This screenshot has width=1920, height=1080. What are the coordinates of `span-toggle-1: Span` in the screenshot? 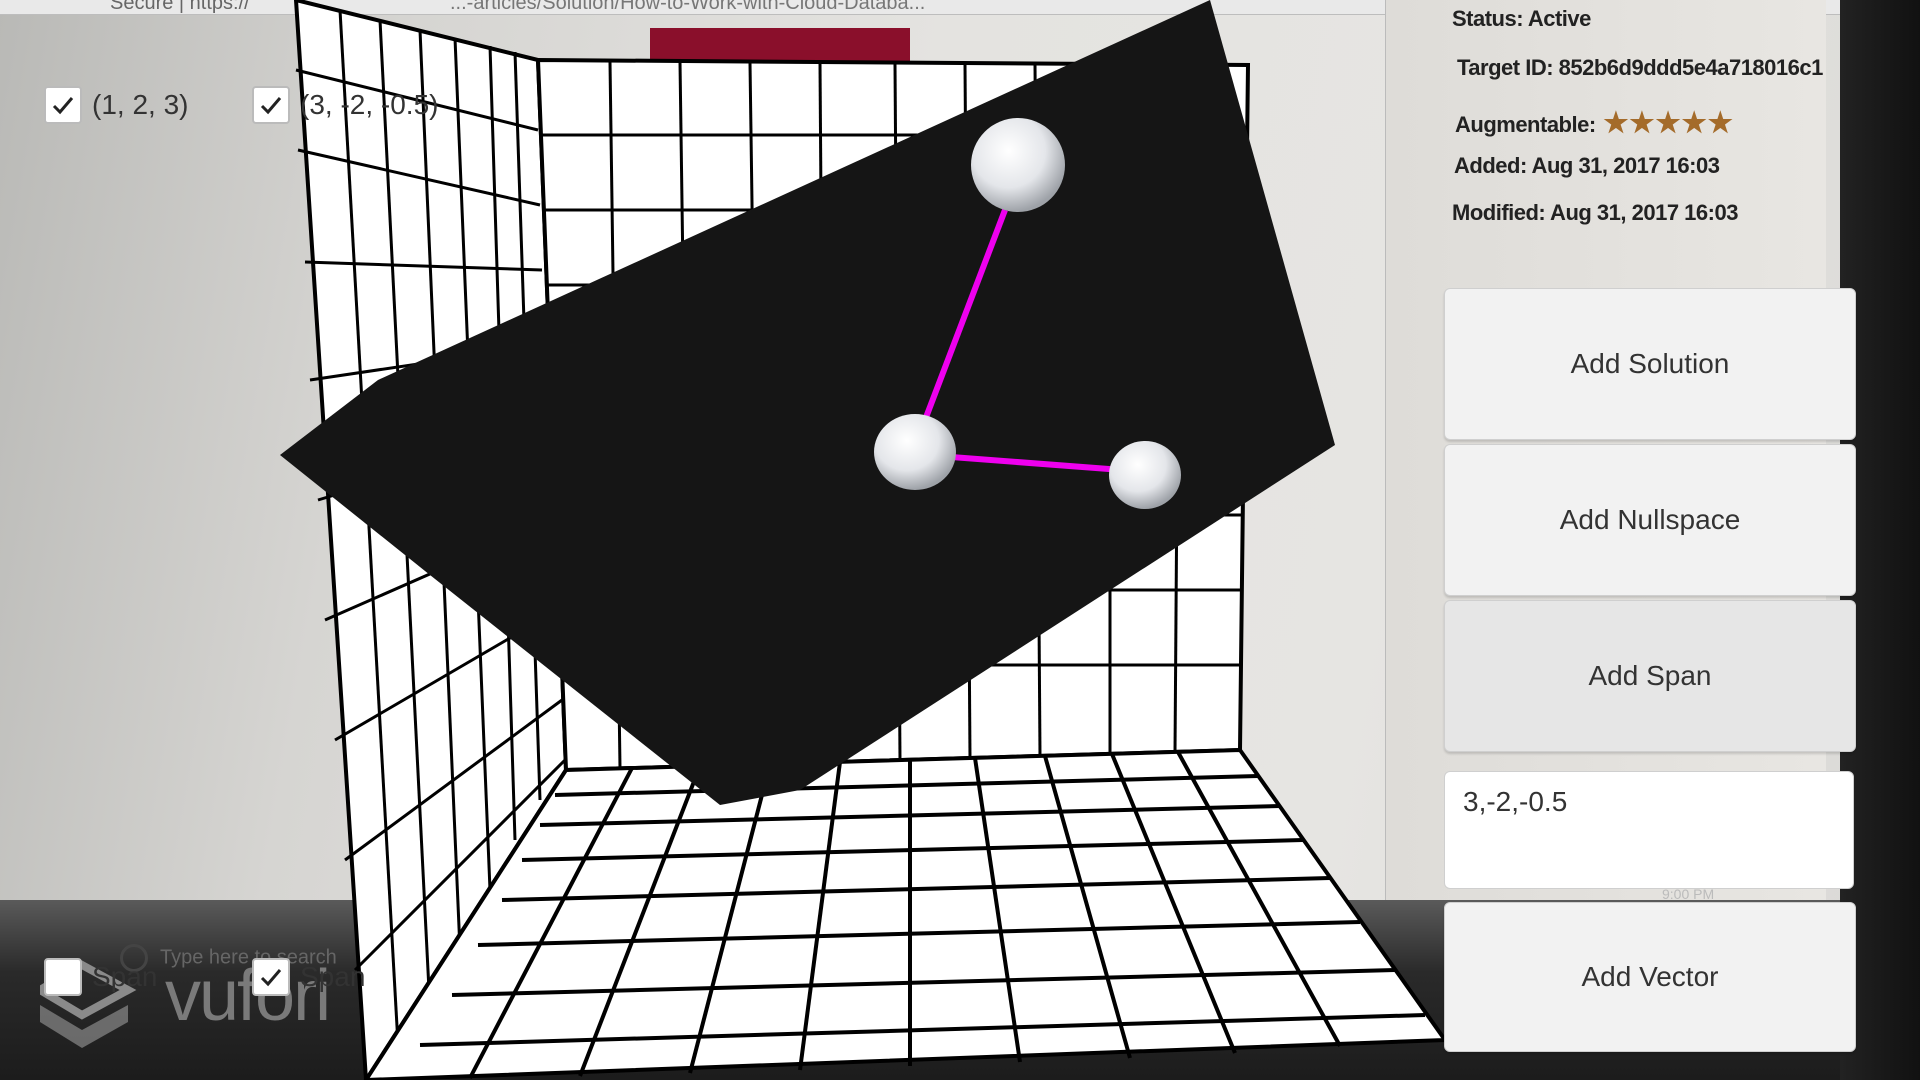 It's located at (100, 977).